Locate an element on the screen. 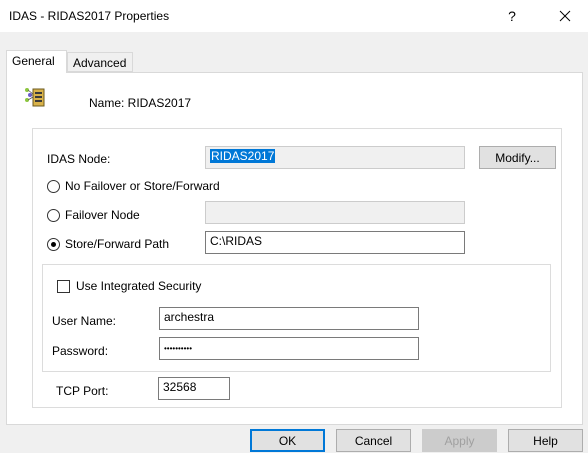 The image size is (588, 453). failover-node-label: Failover Node is located at coordinates (102, 215).